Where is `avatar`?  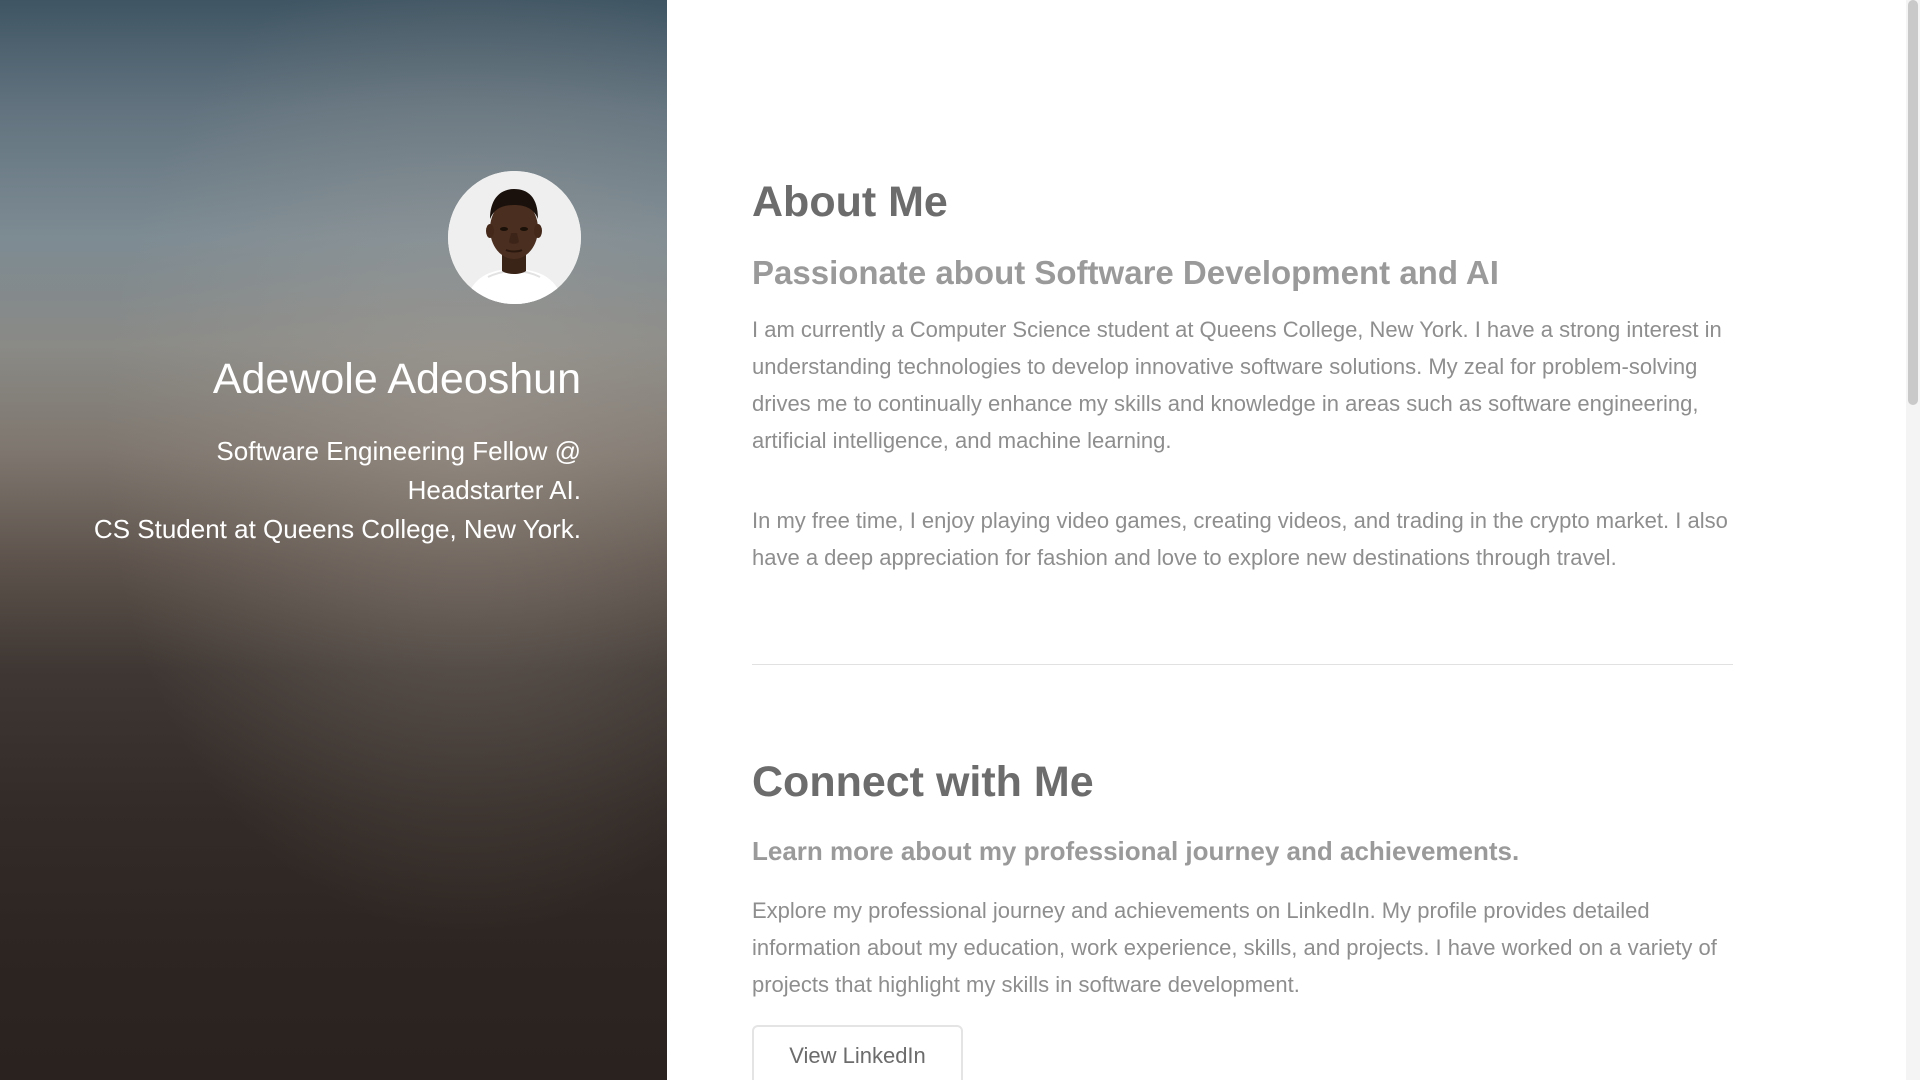 avatar is located at coordinates (514, 237).